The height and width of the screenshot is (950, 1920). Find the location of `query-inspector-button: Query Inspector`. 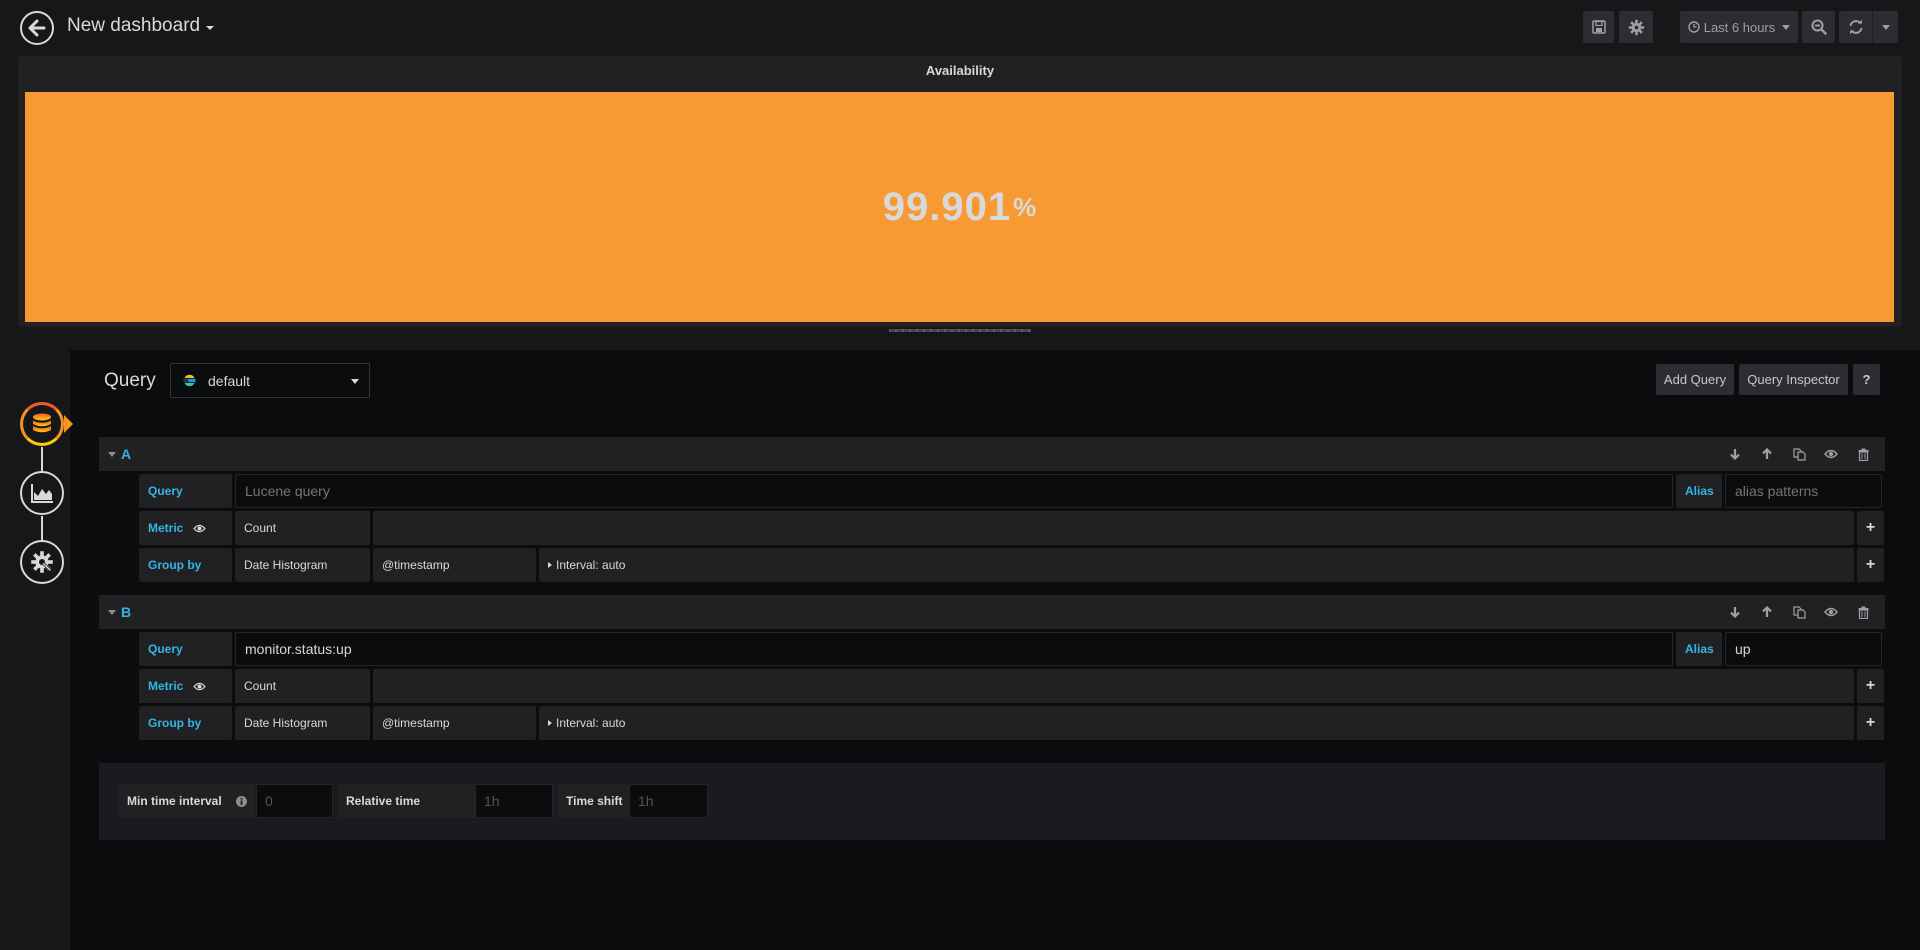

query-inspector-button: Query Inspector is located at coordinates (1793, 379).